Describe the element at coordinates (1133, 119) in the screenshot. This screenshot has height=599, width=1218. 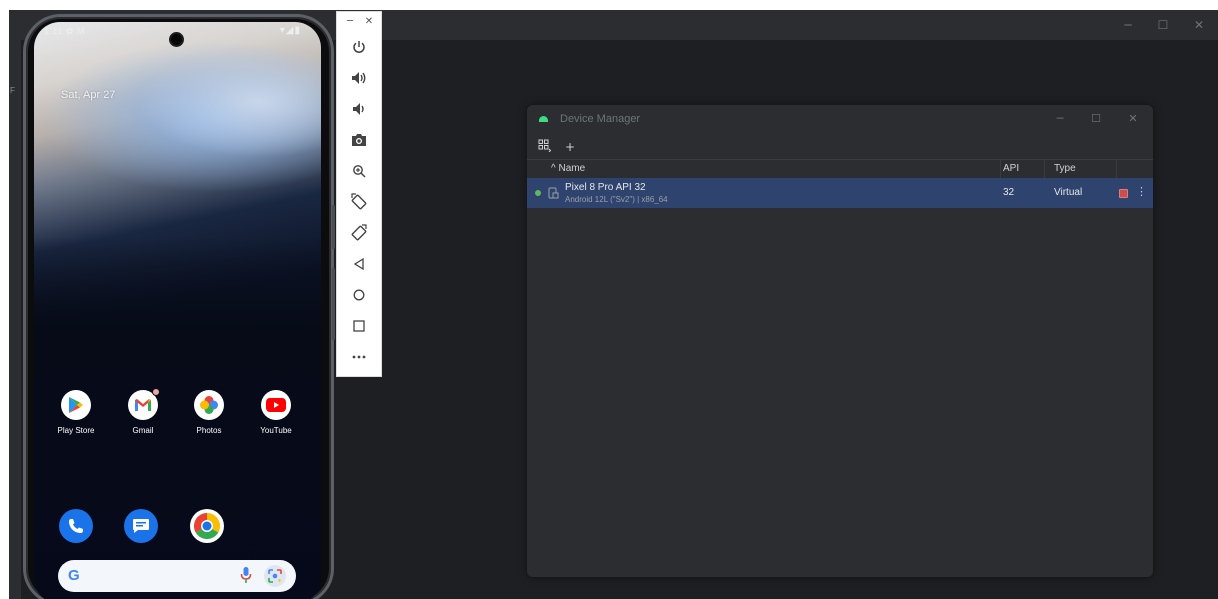
I see `dm-close-icon: ✕` at that location.